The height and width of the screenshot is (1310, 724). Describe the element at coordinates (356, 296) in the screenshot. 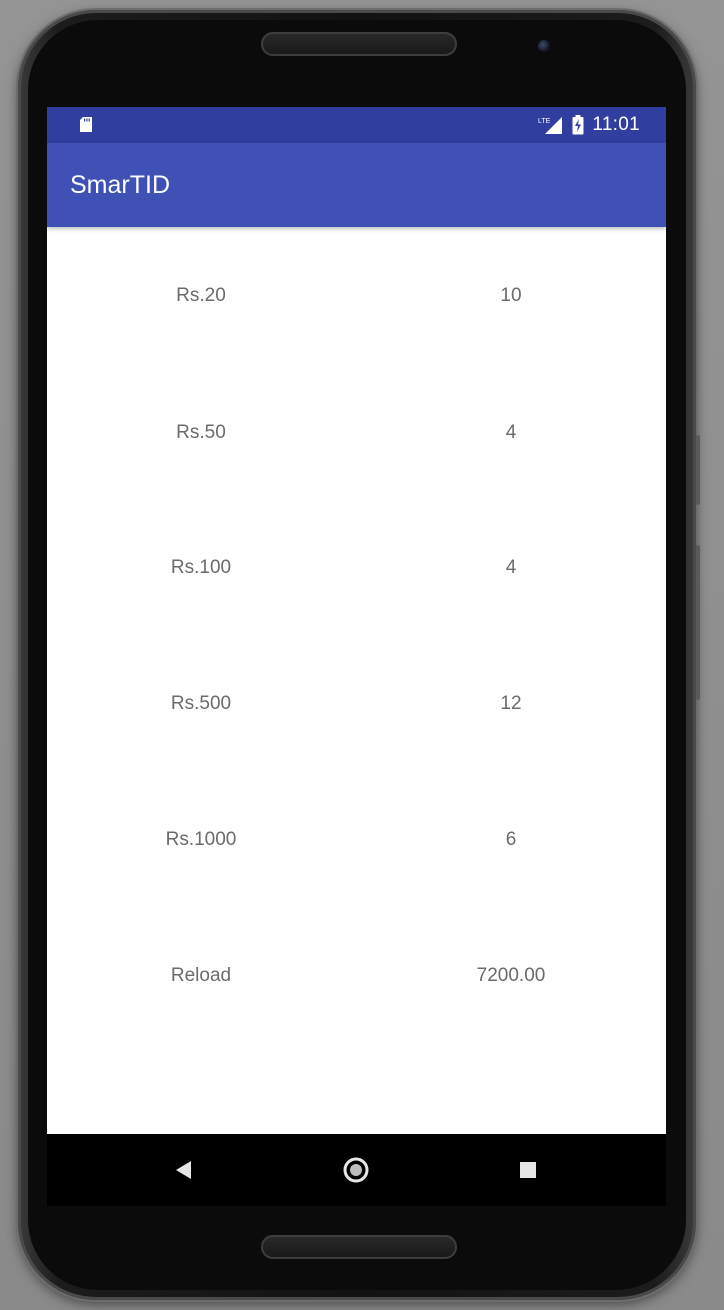

I see `table-row: Rs.20 10` at that location.